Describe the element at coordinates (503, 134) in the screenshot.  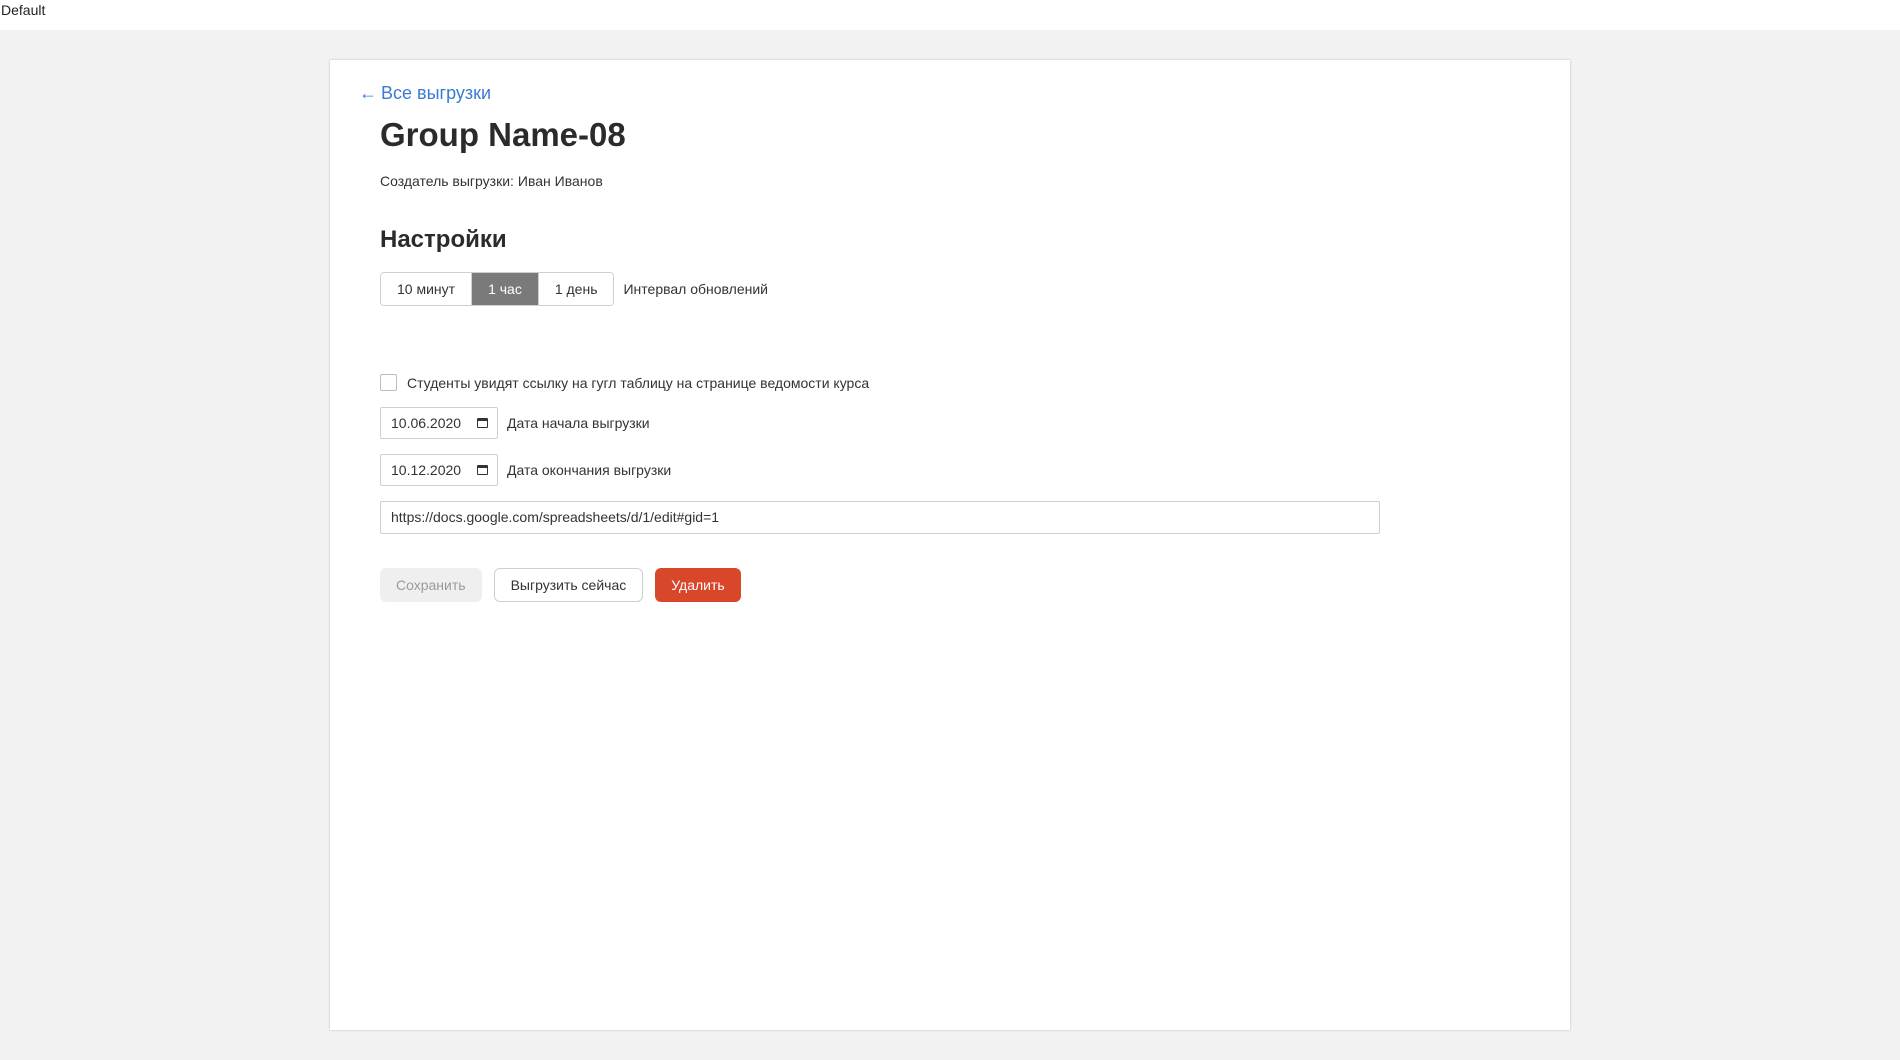
I see `page-title: Group Name-08` at that location.